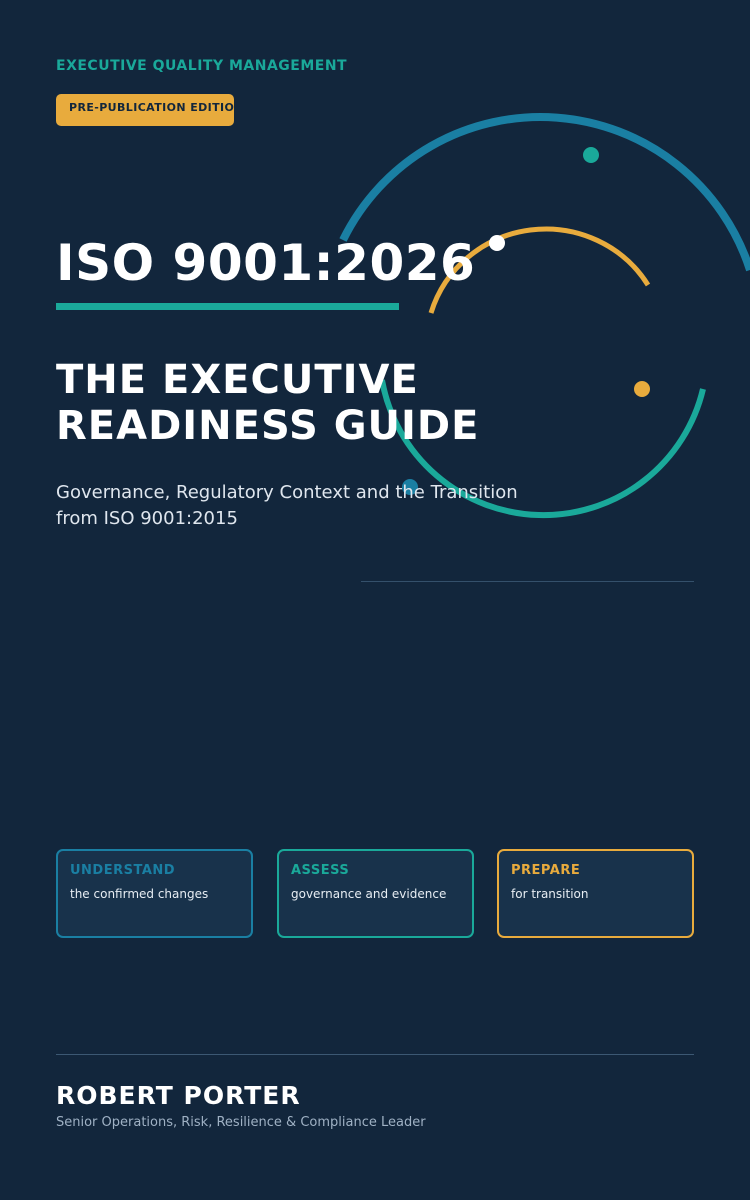 Image resolution: width=750 pixels, height=1200 pixels. I want to click on pillar-prepare-heading: PREPARE, so click(546, 870).